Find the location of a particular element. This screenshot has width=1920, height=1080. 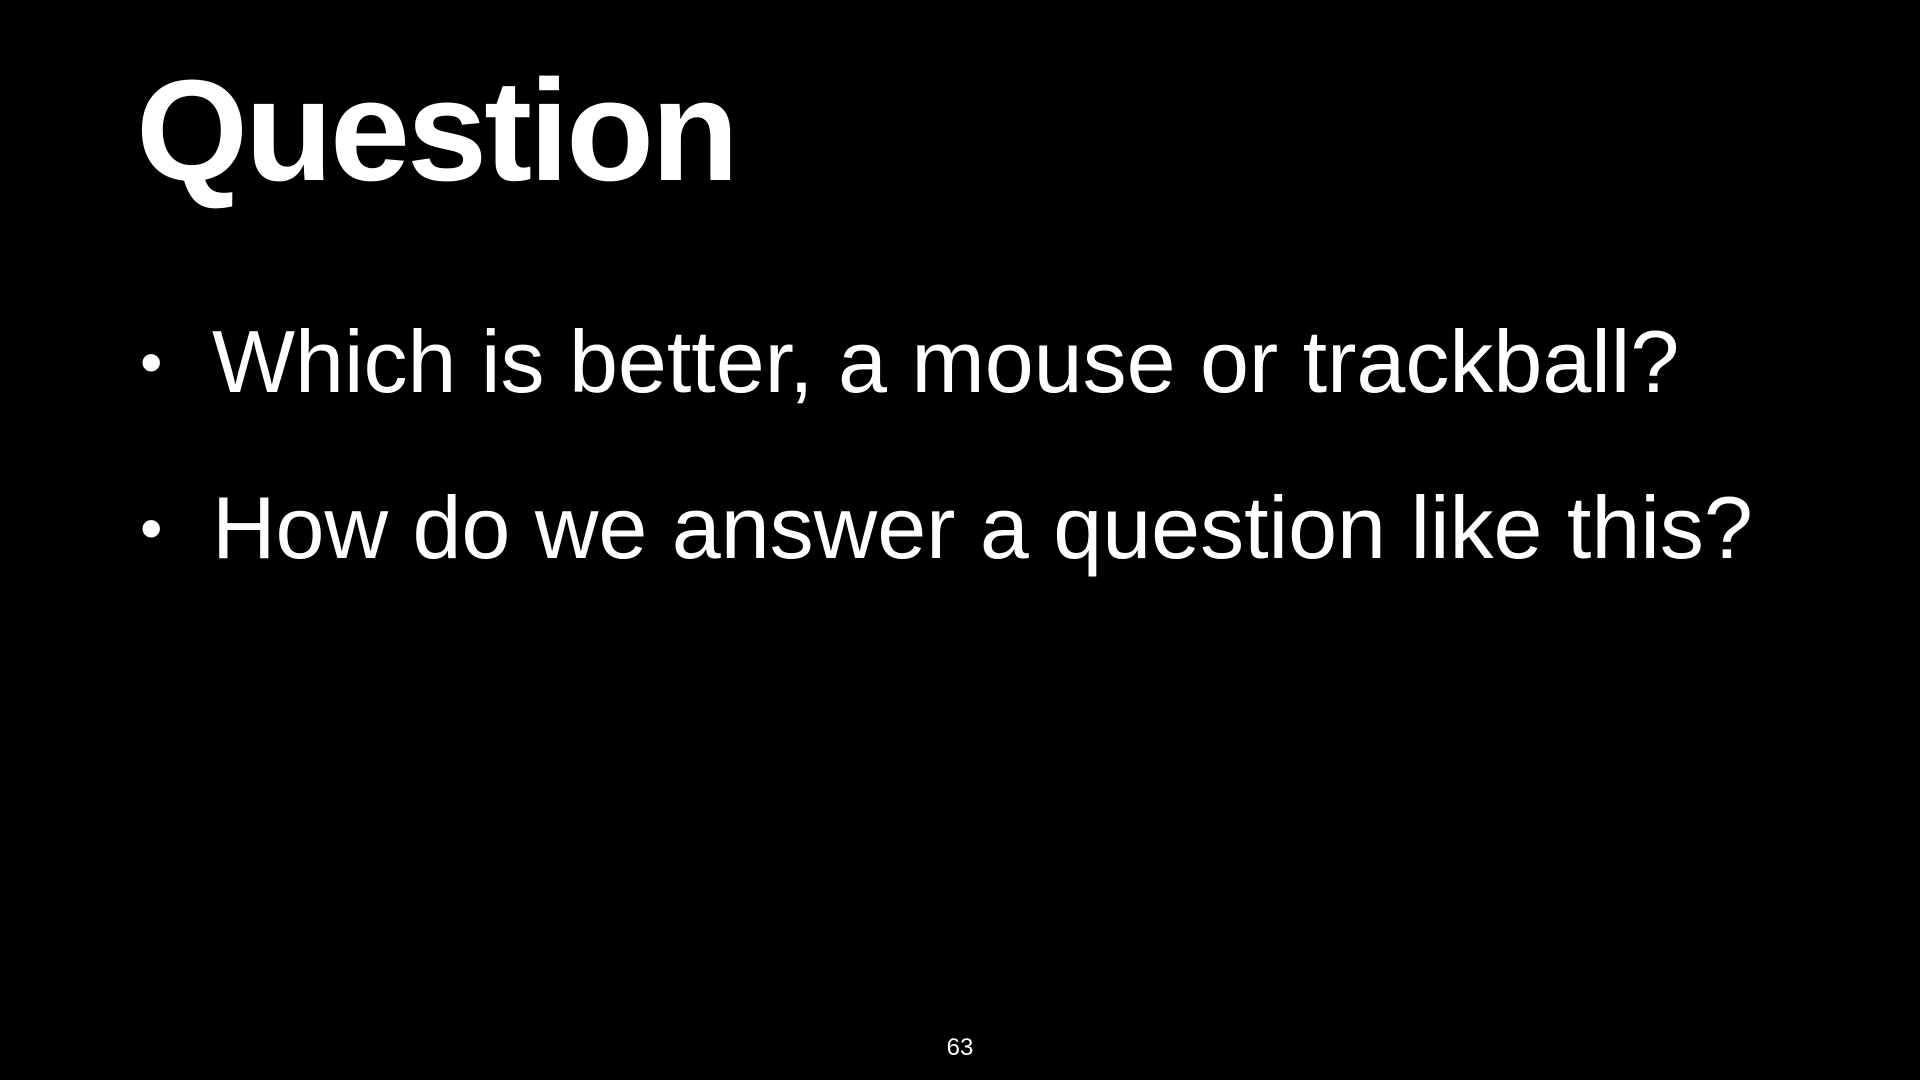

bullet-text-1: Which is better, a mouse or trackball? is located at coordinates (946, 361).